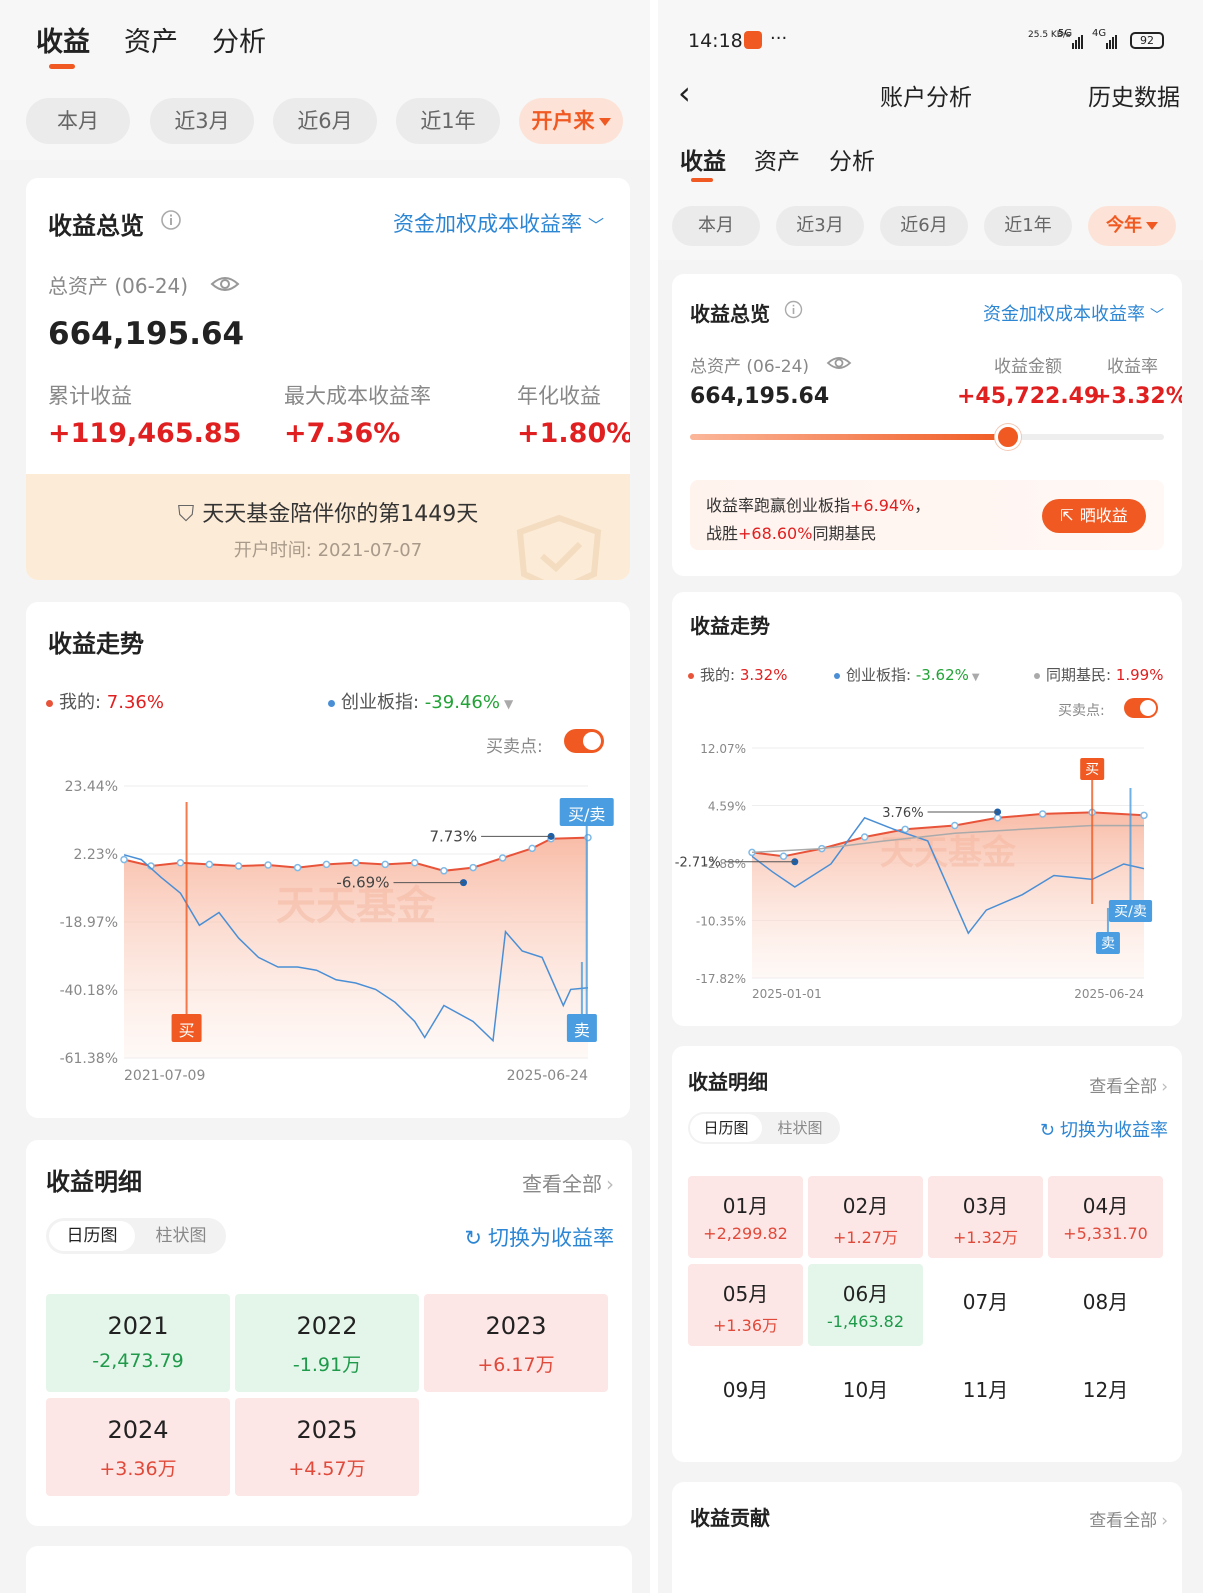  What do you see at coordinates (907, 674) in the screenshot?
I see `legend-index: 创业板指: -3.62% ▼` at bounding box center [907, 674].